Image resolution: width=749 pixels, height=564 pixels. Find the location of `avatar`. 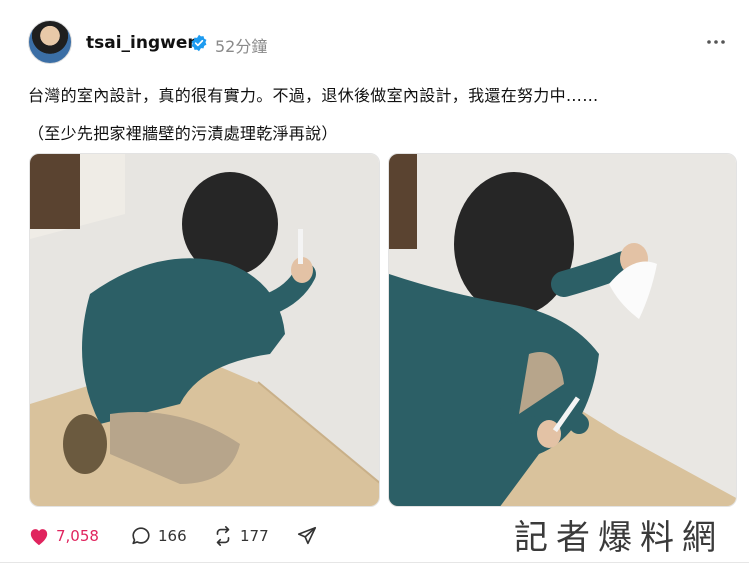

avatar is located at coordinates (50, 42).